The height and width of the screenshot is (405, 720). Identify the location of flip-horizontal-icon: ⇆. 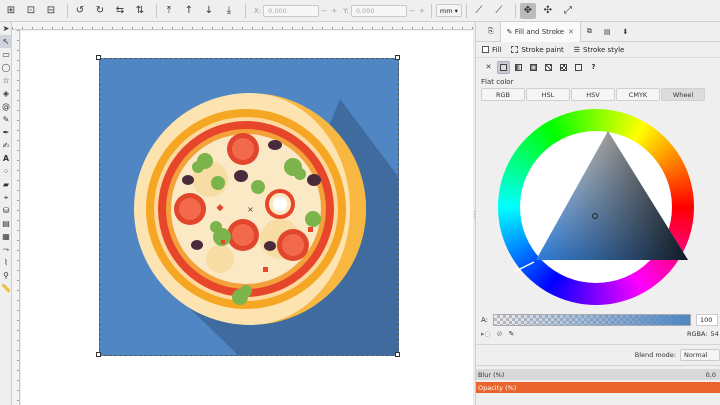
(120, 11).